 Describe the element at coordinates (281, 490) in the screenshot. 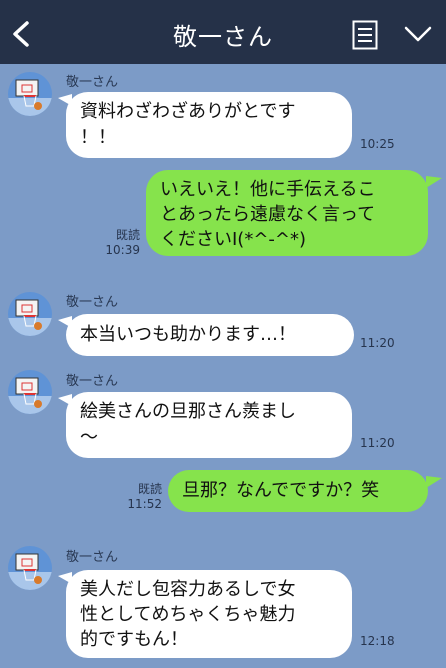

I see `message-text-line: 旦那？なんでですか？笑` at that location.